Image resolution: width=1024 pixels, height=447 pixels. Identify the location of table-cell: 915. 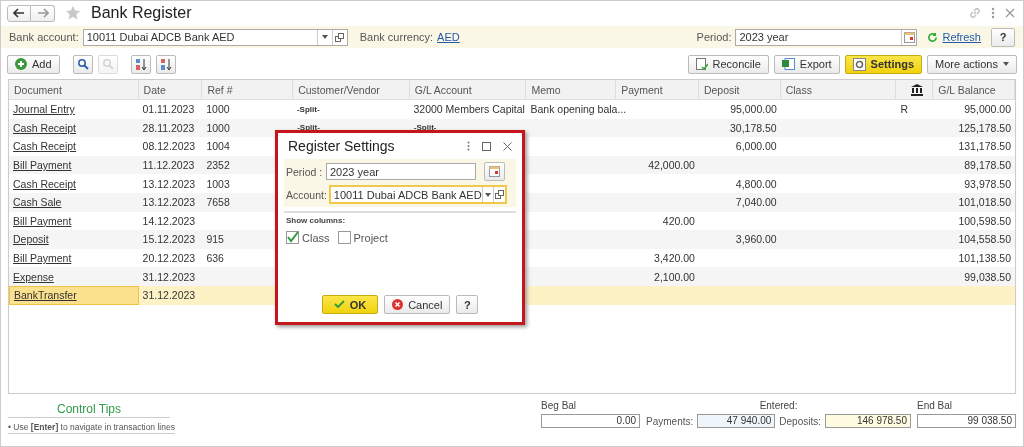
(215, 239).